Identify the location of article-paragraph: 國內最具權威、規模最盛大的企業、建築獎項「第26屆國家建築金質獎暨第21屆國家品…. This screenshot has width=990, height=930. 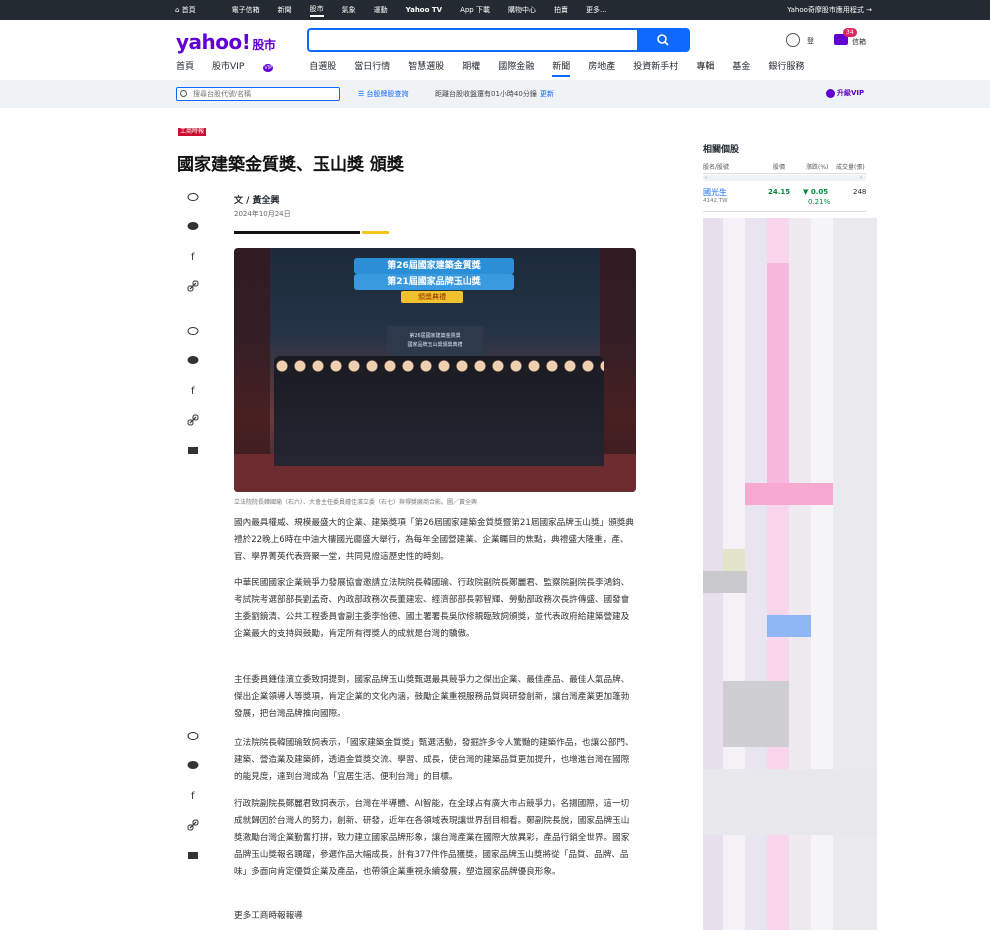
(434, 540).